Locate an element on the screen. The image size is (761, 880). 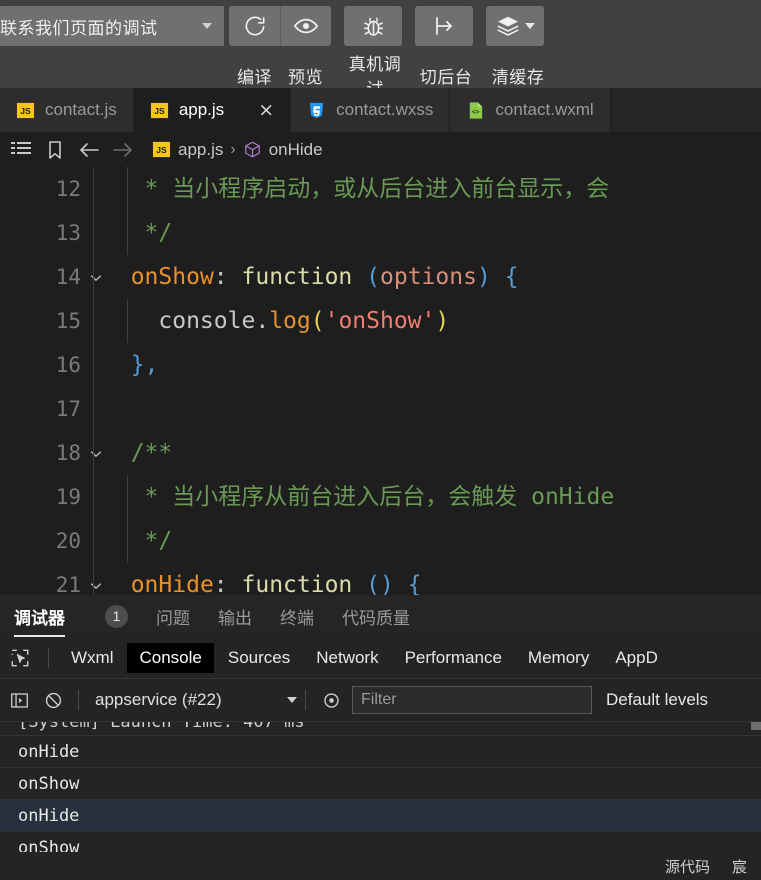
real-device-debug-button is located at coordinates (373, 26).